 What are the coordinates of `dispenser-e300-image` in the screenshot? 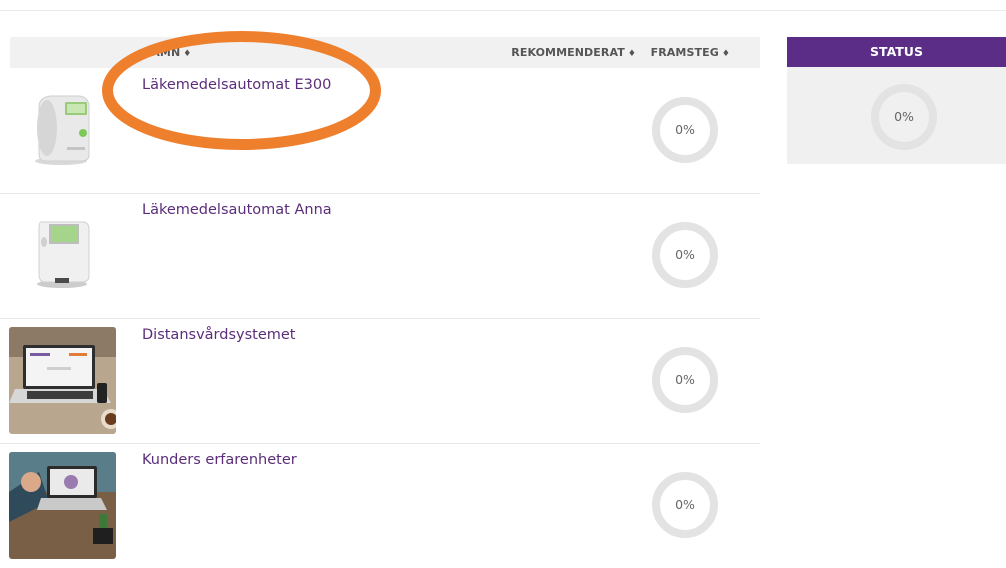 It's located at (62, 130).